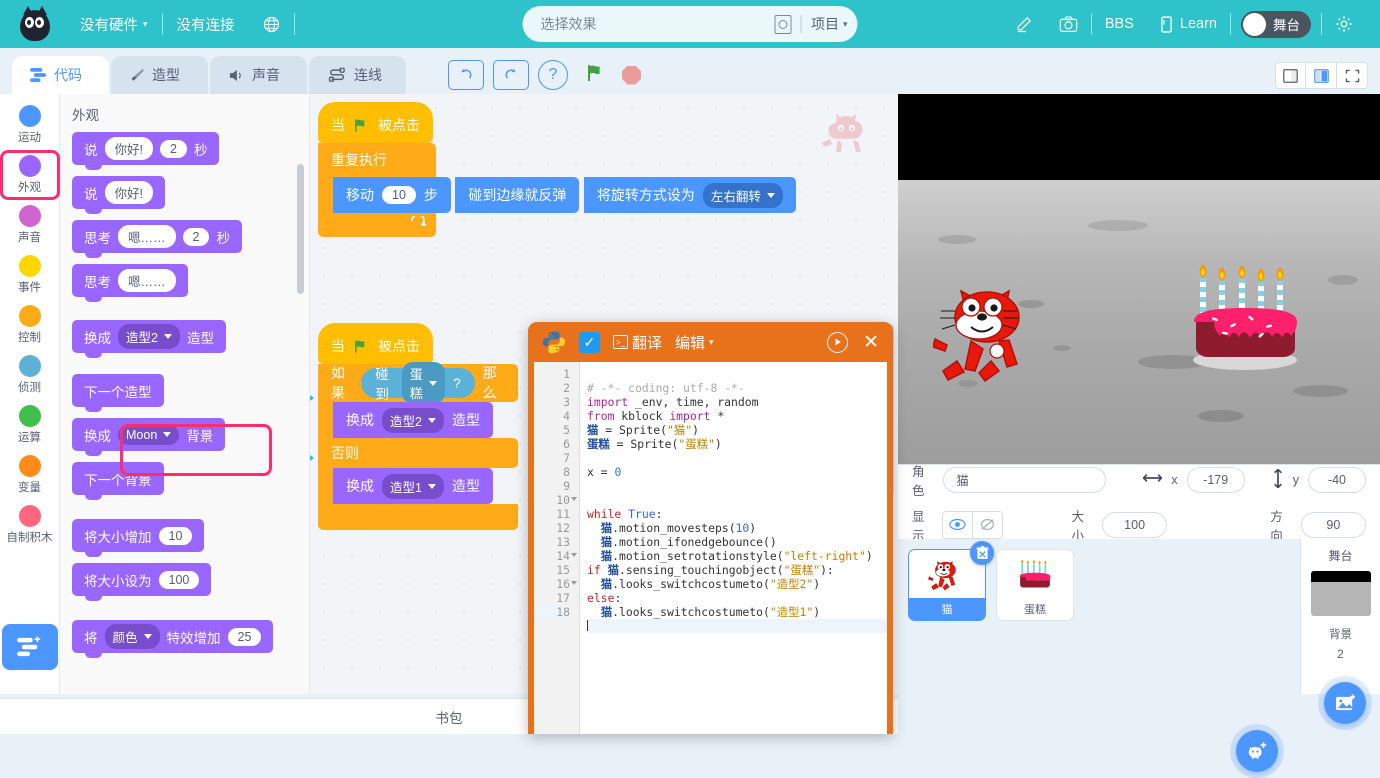 Image resolution: width=1380 pixels, height=778 pixels. I want to click on checkbox-checked-icon: ✓, so click(589, 342).